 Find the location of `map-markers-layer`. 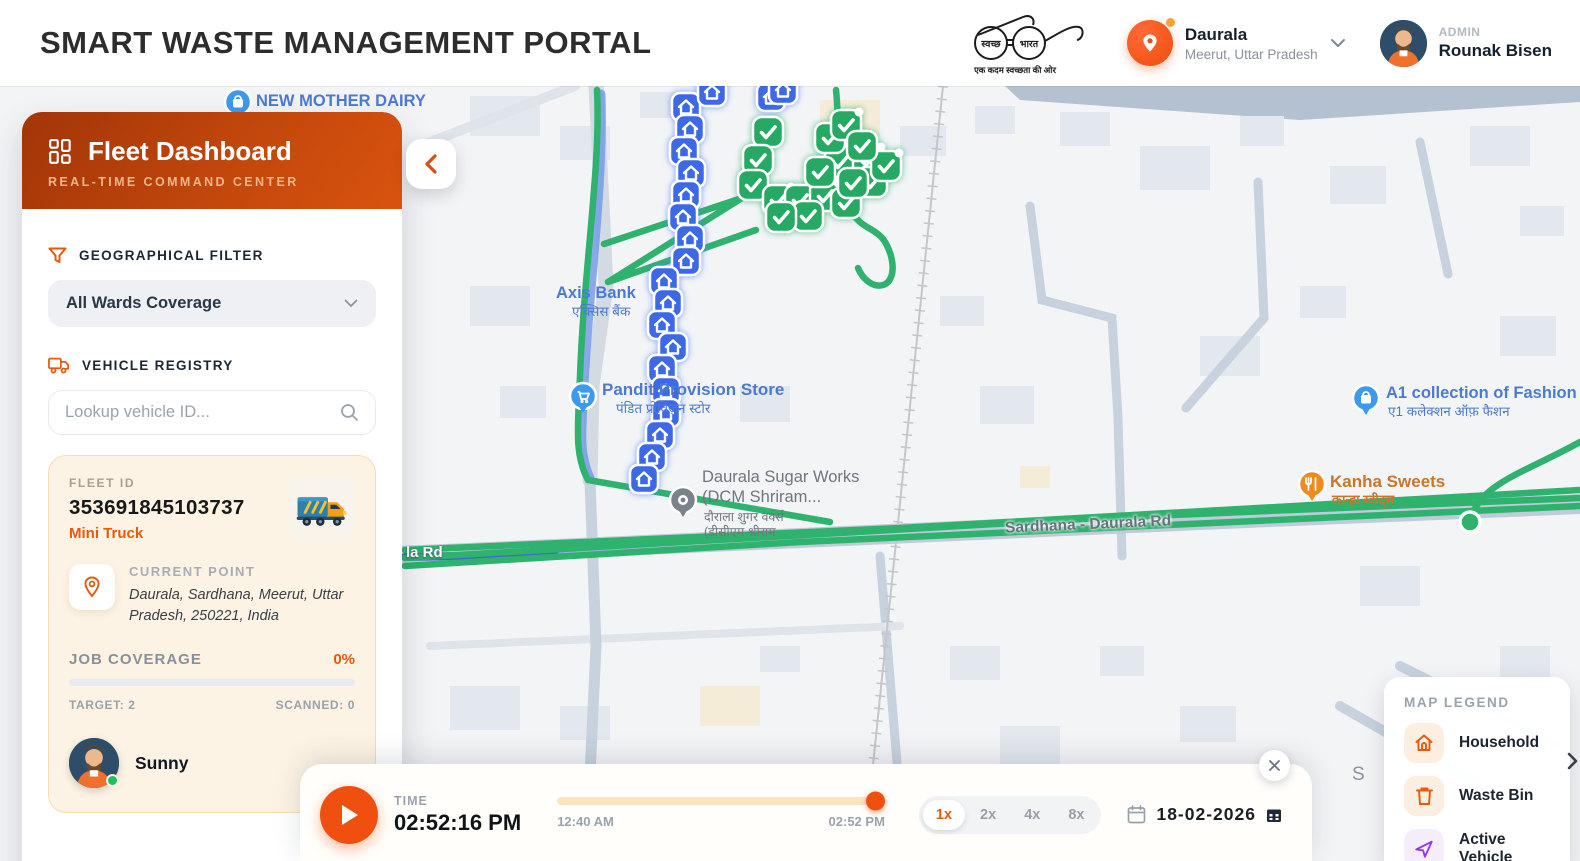

map-markers-layer is located at coordinates (766, 290).